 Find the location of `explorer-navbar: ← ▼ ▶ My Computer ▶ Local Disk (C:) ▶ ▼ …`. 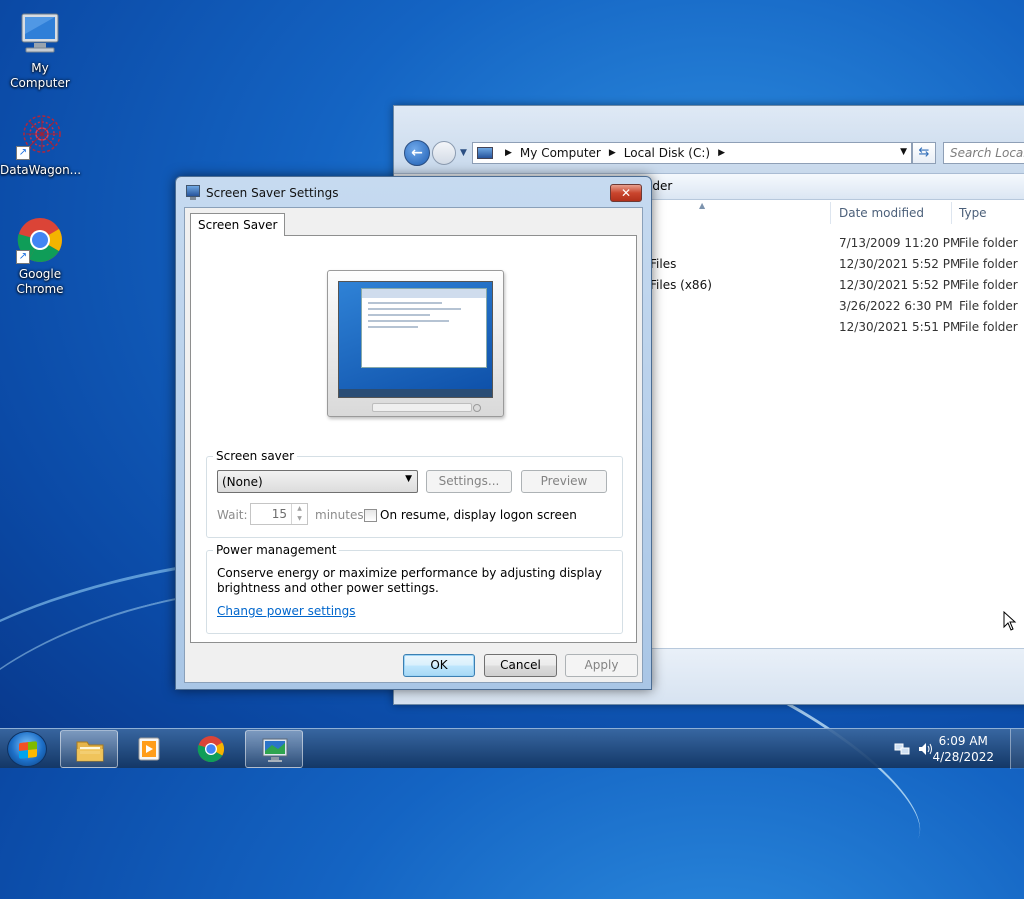

explorer-navbar: ← ▼ ▶ My Computer ▶ Local Disk (C:) ▶ ▼ … is located at coordinates (709, 140).